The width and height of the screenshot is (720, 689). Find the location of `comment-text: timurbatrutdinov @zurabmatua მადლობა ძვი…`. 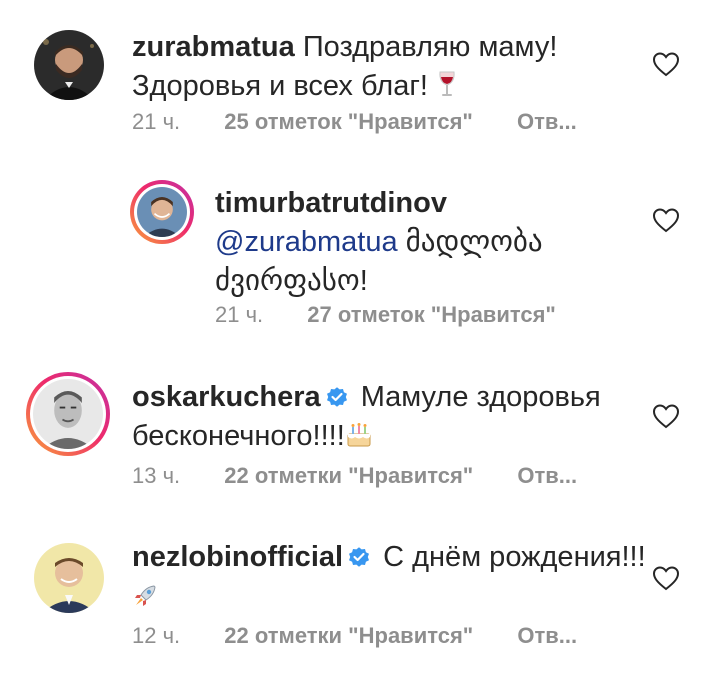

comment-text: timurbatrutdinov @zurabmatua მადლობა ძვი… is located at coordinates (430, 242).